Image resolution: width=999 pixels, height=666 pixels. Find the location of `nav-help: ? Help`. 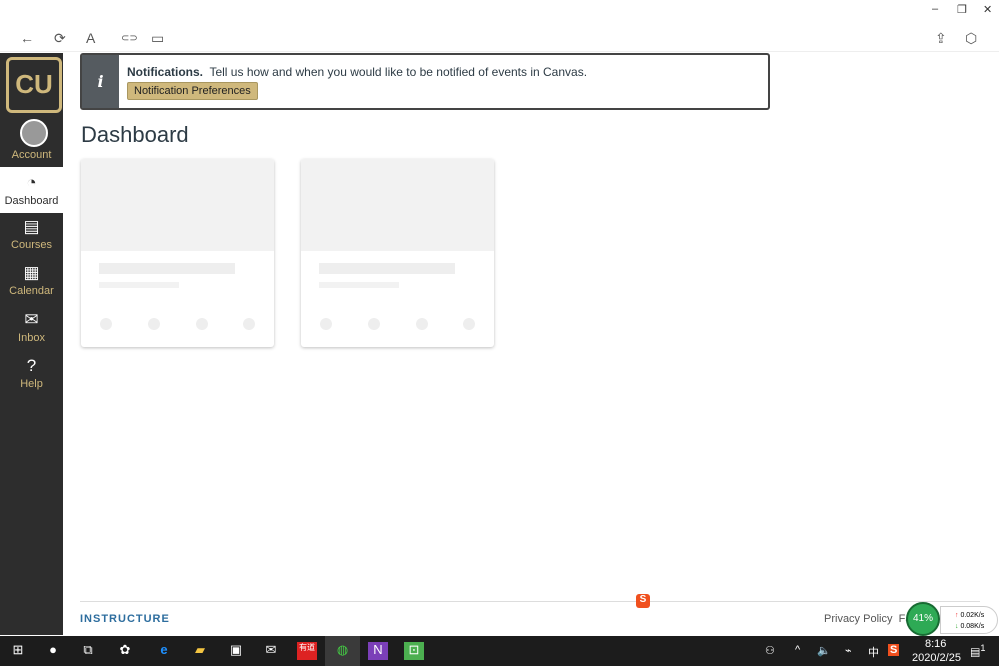

nav-help: ? Help is located at coordinates (31, 373).